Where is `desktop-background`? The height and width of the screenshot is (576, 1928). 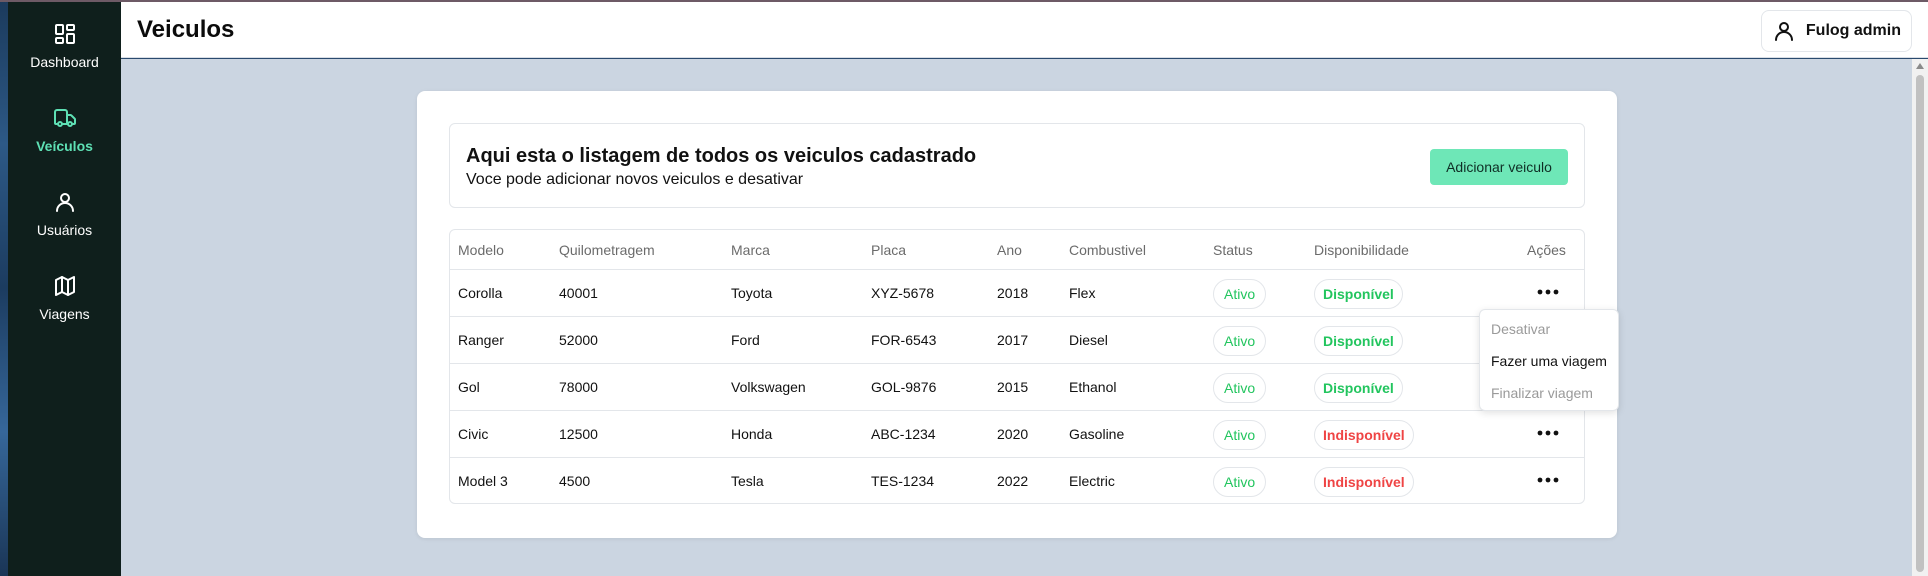 desktop-background is located at coordinates (4, 288).